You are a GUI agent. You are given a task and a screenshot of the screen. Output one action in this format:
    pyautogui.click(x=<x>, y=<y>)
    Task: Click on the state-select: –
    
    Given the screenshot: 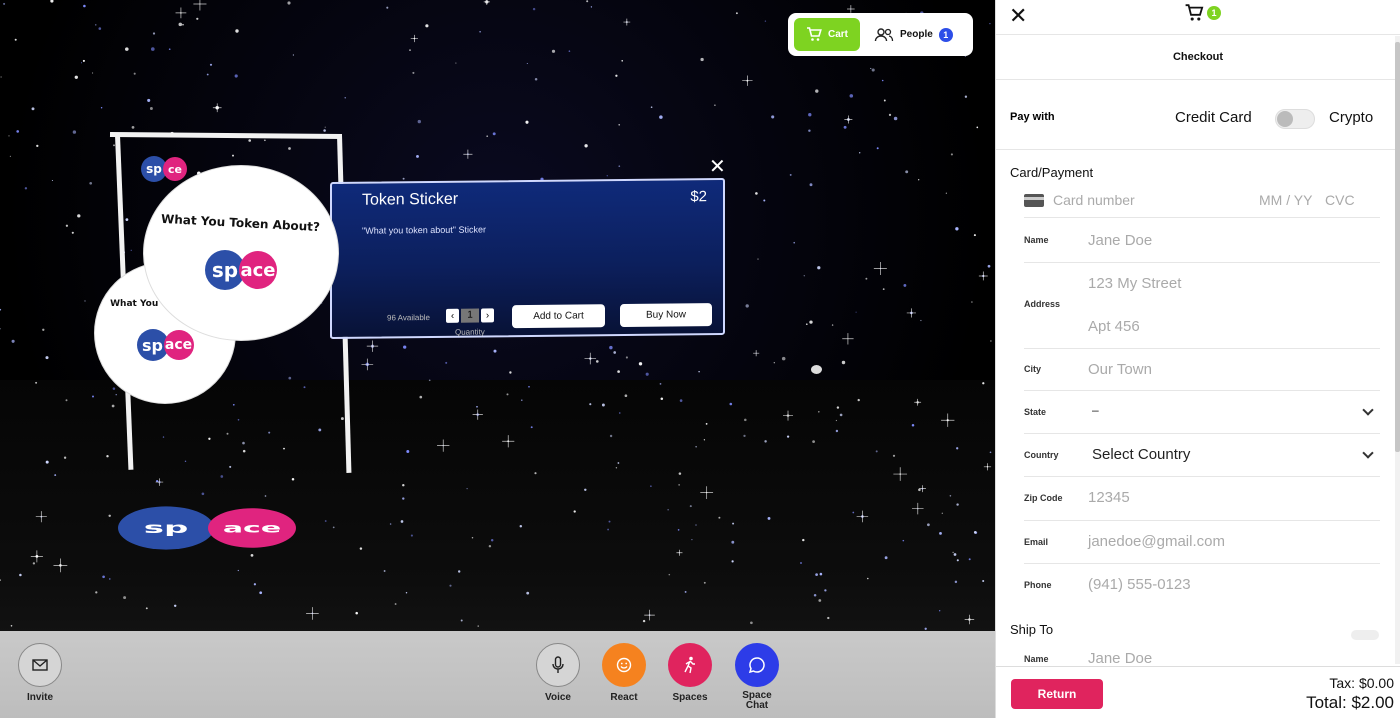 What is the action you would take?
    pyautogui.click(x=1095, y=410)
    